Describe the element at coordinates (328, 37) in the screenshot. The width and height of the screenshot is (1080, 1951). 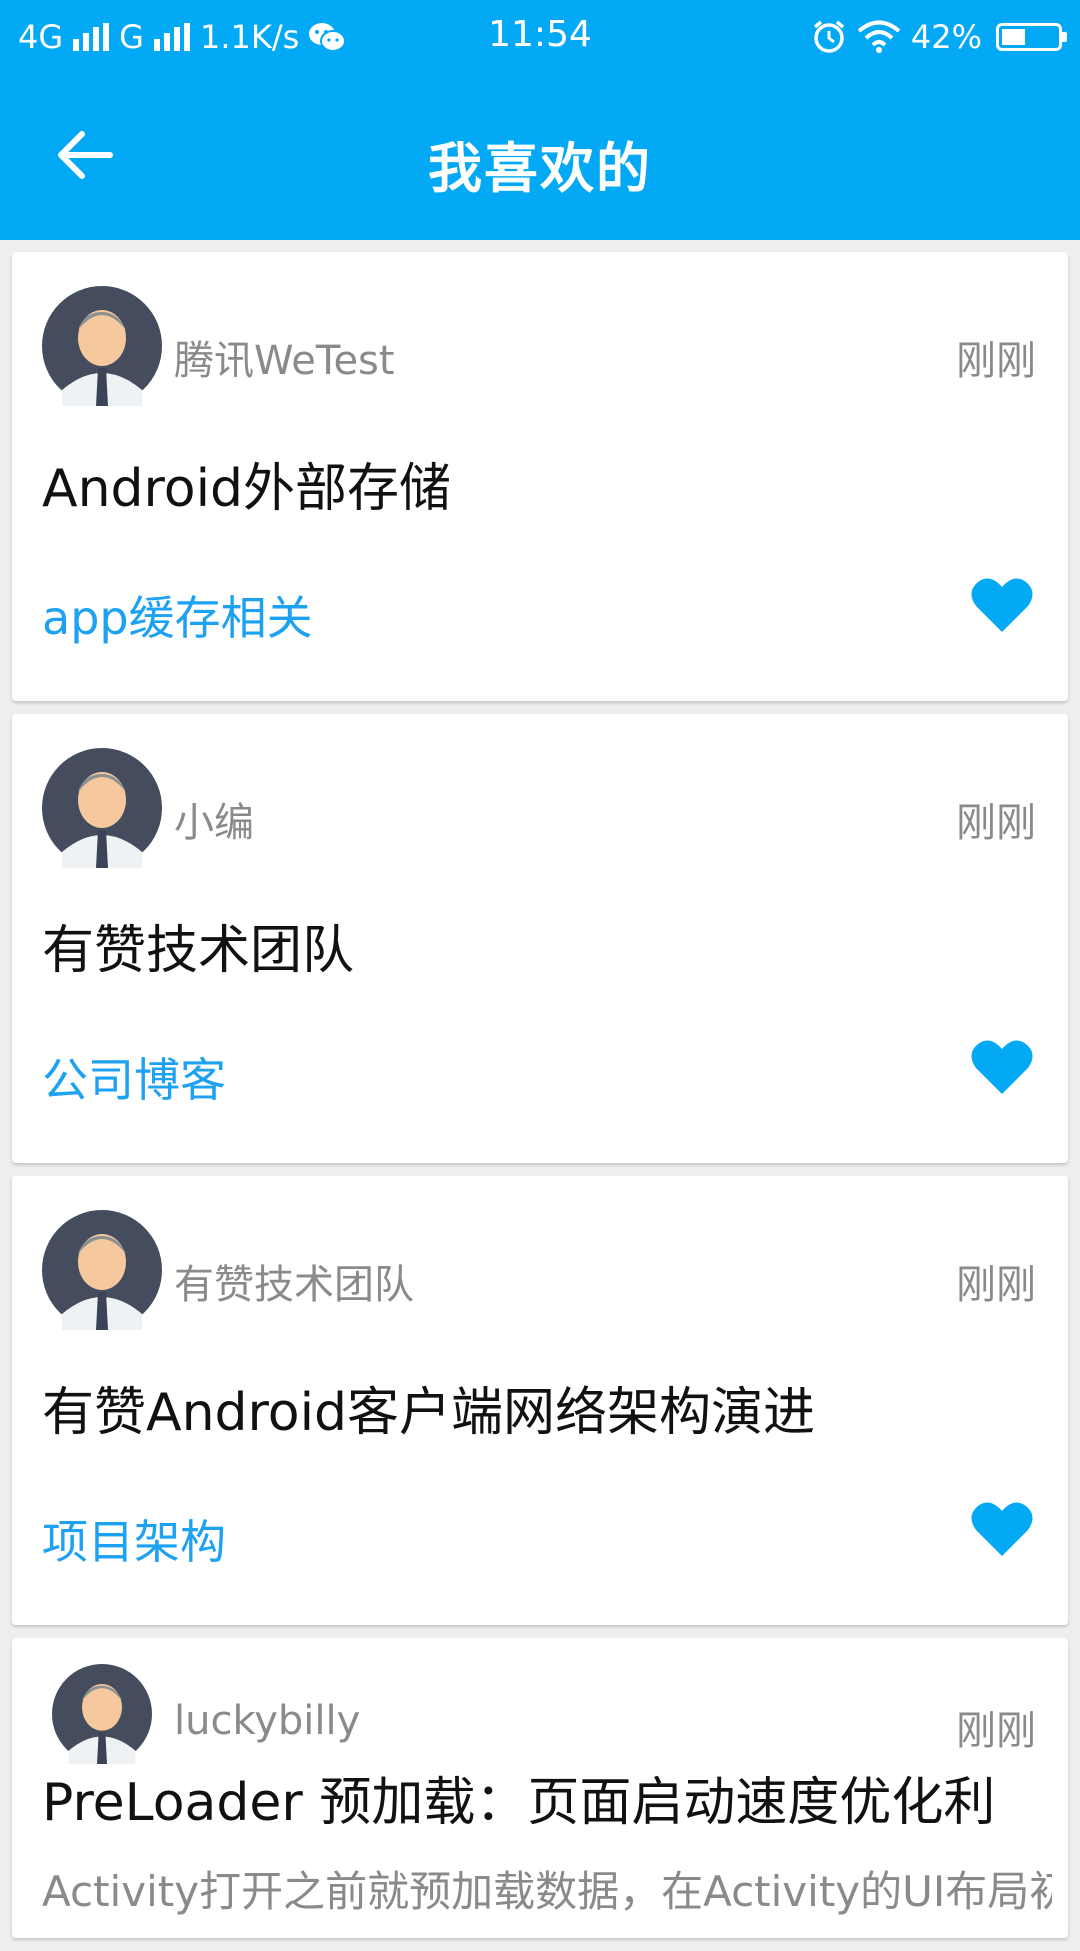
I see `wechat-icon` at that location.